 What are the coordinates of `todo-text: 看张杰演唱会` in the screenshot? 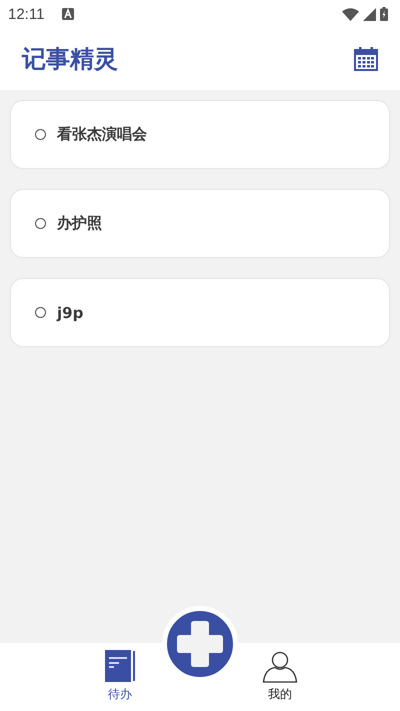 It's located at (102, 134).